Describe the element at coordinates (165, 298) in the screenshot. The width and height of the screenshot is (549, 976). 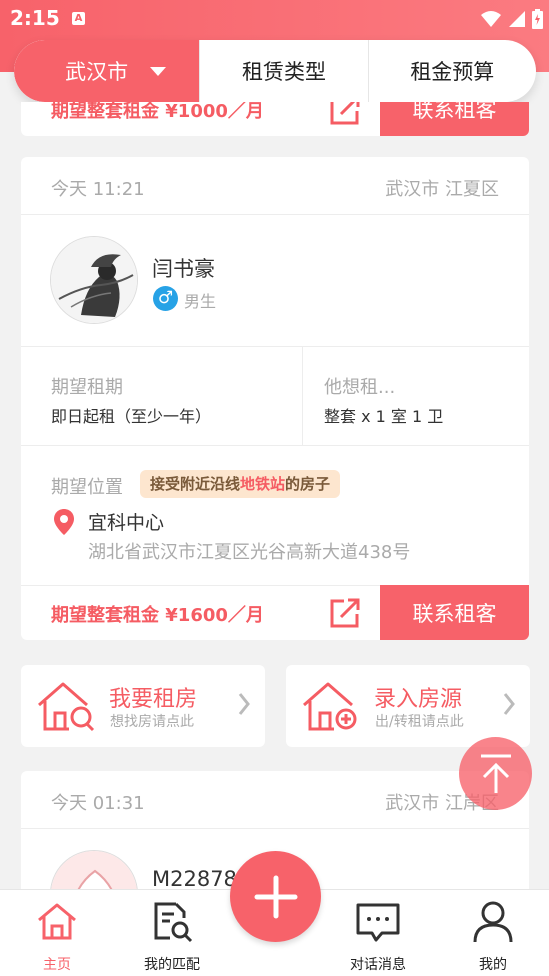
I see `male-icon: ♂` at that location.